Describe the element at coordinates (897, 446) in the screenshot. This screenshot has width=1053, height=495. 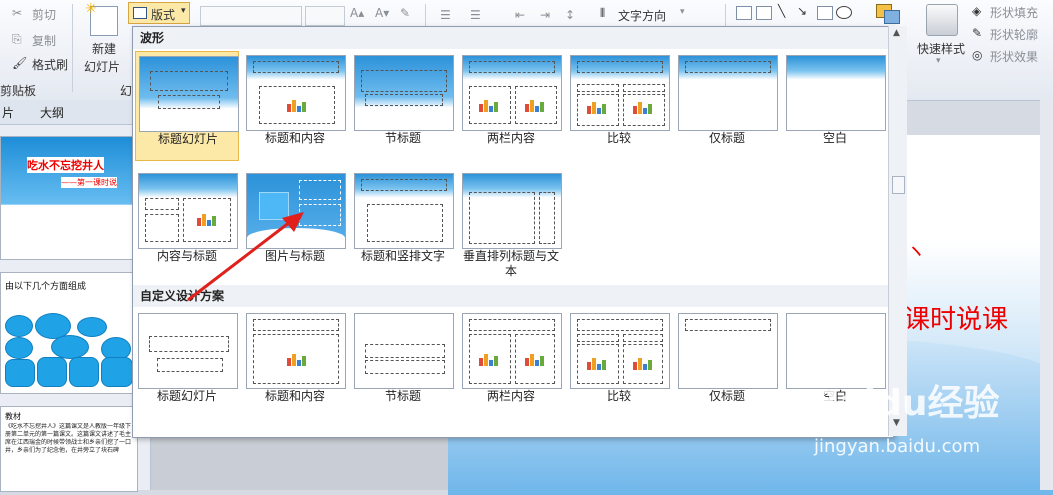
I see `watermark-url: jingyan.baidu.com` at that location.